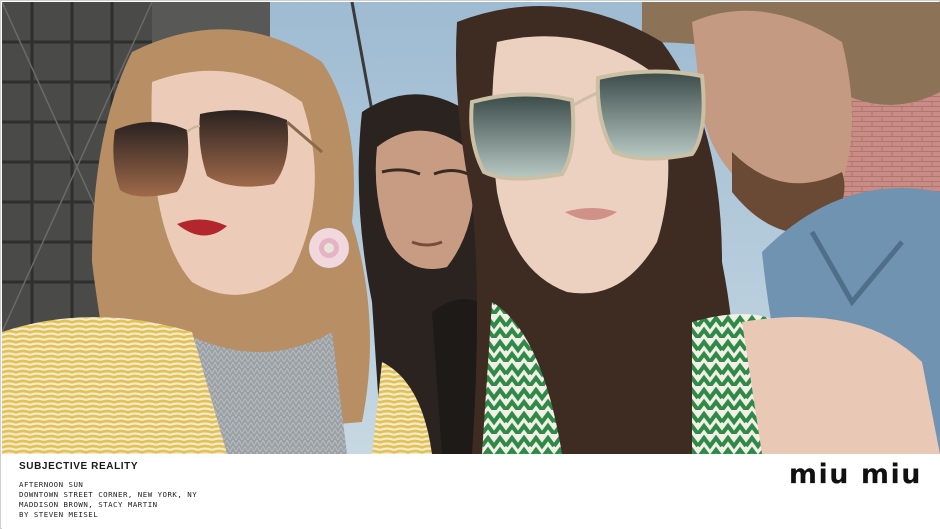 This screenshot has width=940, height=529. Describe the element at coordinates (329, 248) in the screenshot. I see `flower-earring` at that location.